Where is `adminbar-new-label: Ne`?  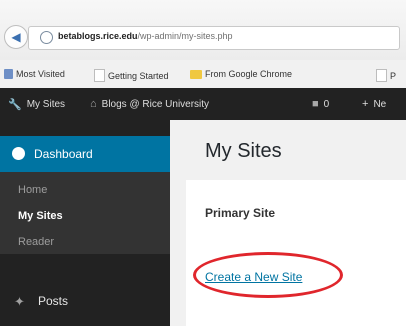
adminbar-new-label: Ne is located at coordinates (380, 104).